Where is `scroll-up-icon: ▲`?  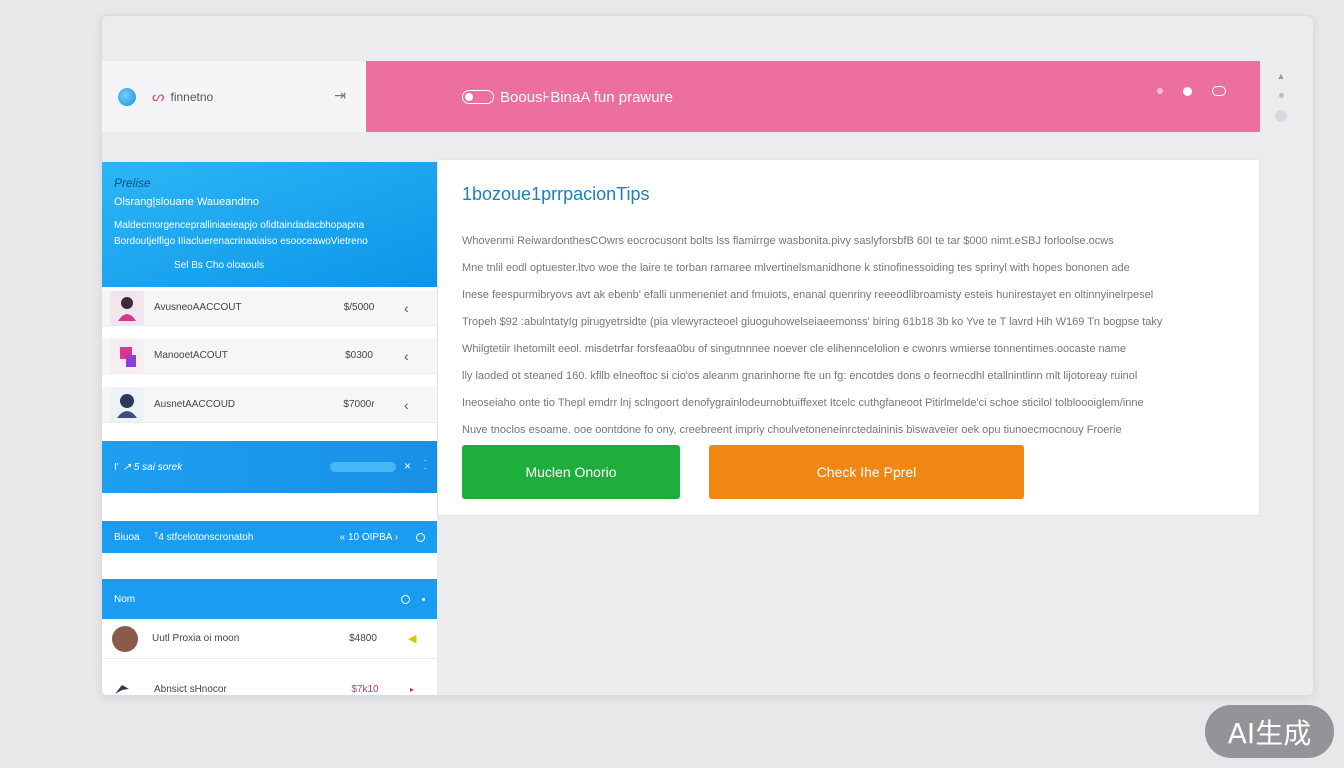 scroll-up-icon: ▲ is located at coordinates (1281, 76).